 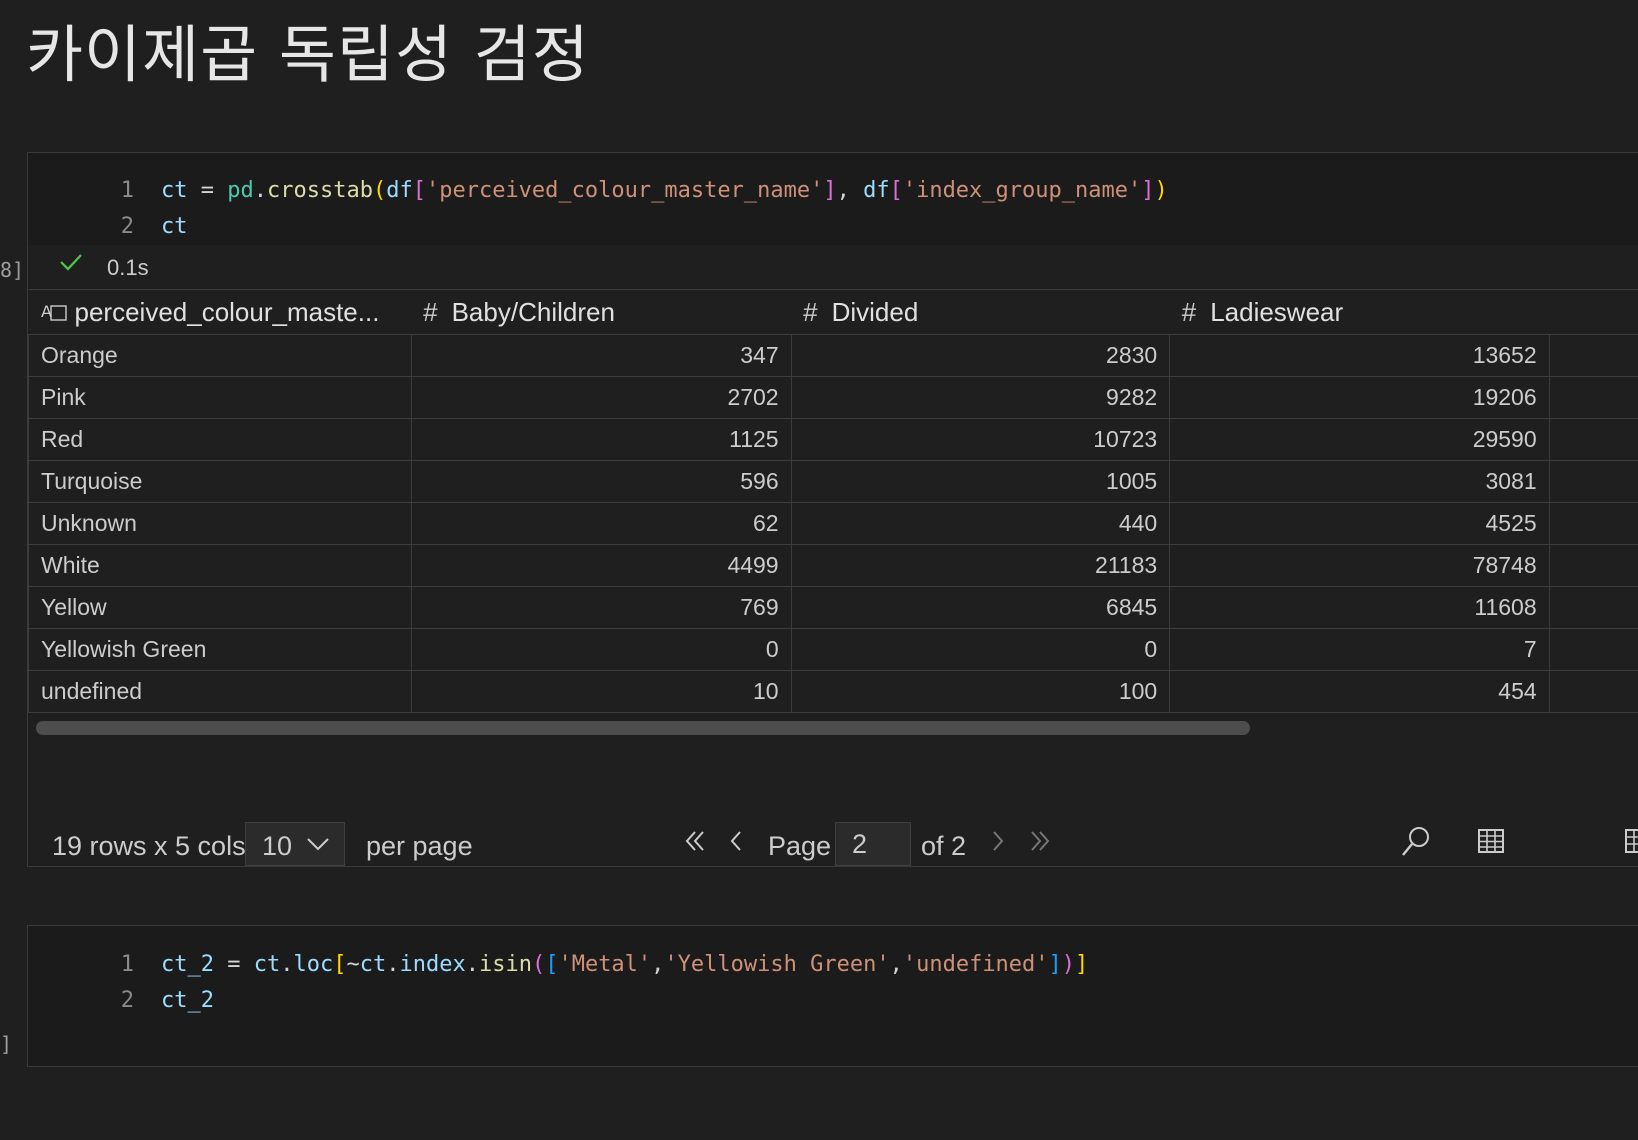 I want to click on scrollbar-thumb, so click(x=643, y=728).